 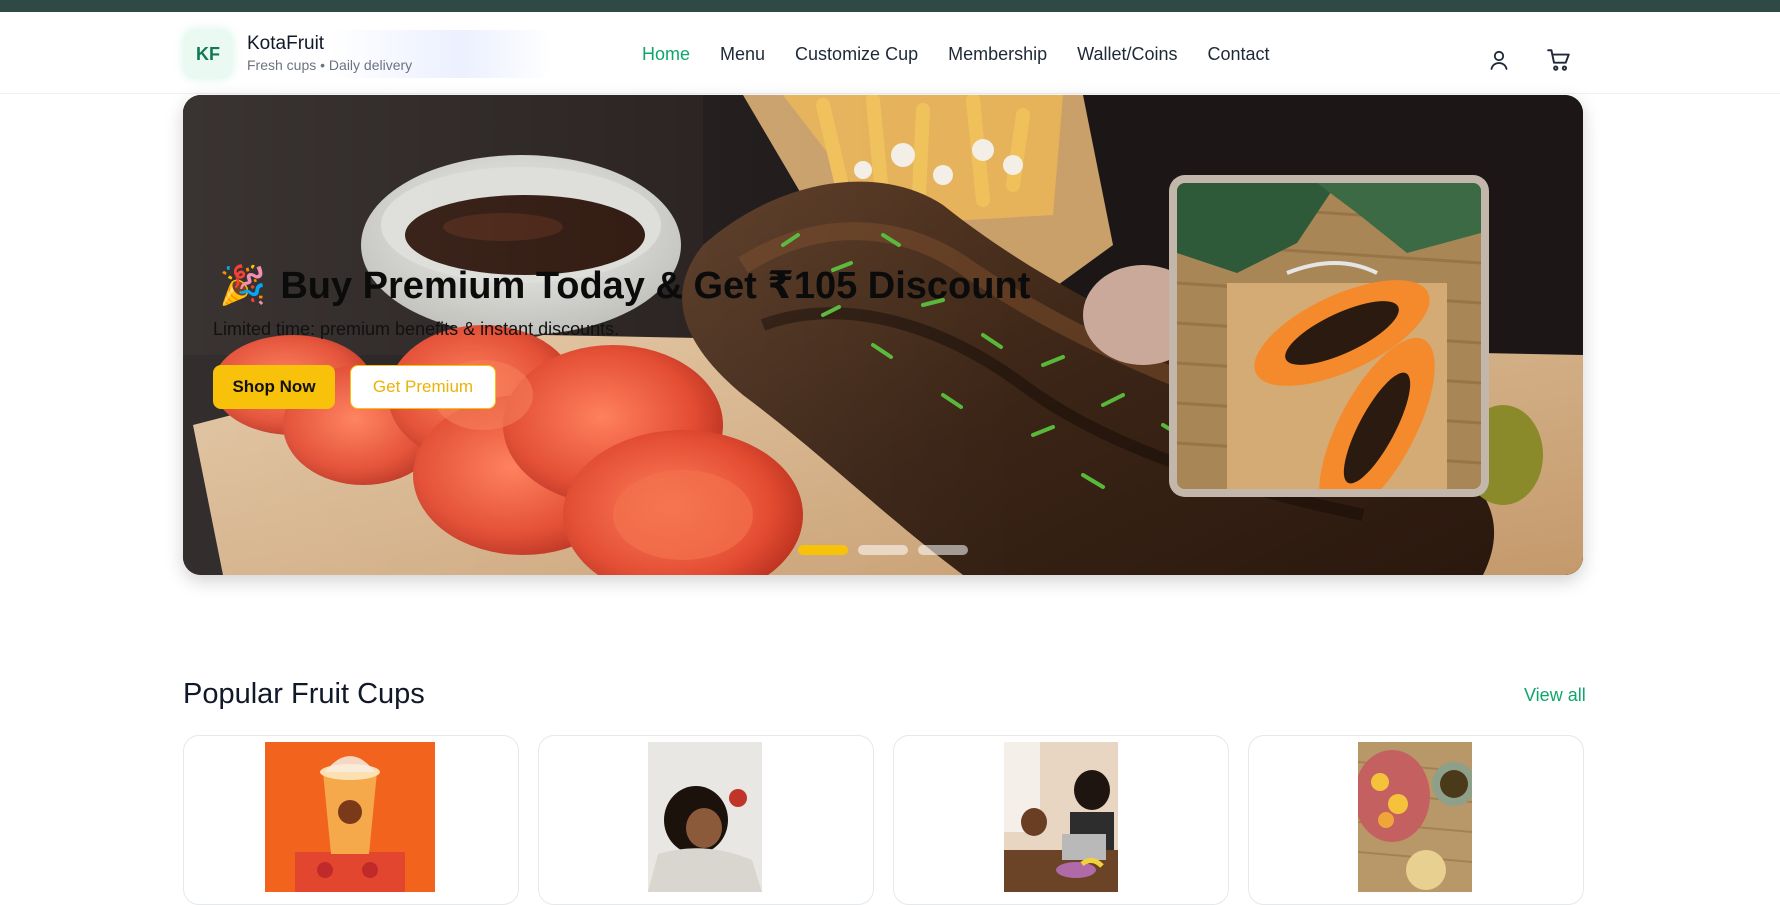 What do you see at coordinates (350, 817) in the screenshot?
I see `fruit-cup-photo` at bounding box center [350, 817].